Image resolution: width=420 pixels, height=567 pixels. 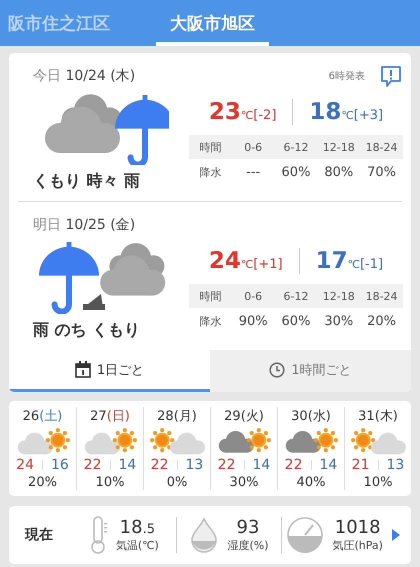 What do you see at coordinates (86, 181) in the screenshot?
I see `weather-condition: くもり 時々 雨` at bounding box center [86, 181].